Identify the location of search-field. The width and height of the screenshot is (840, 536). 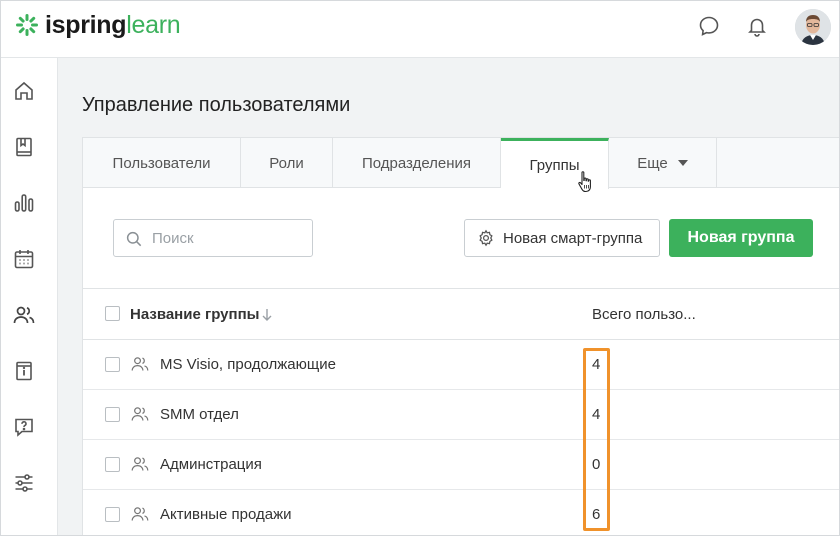
(213, 238).